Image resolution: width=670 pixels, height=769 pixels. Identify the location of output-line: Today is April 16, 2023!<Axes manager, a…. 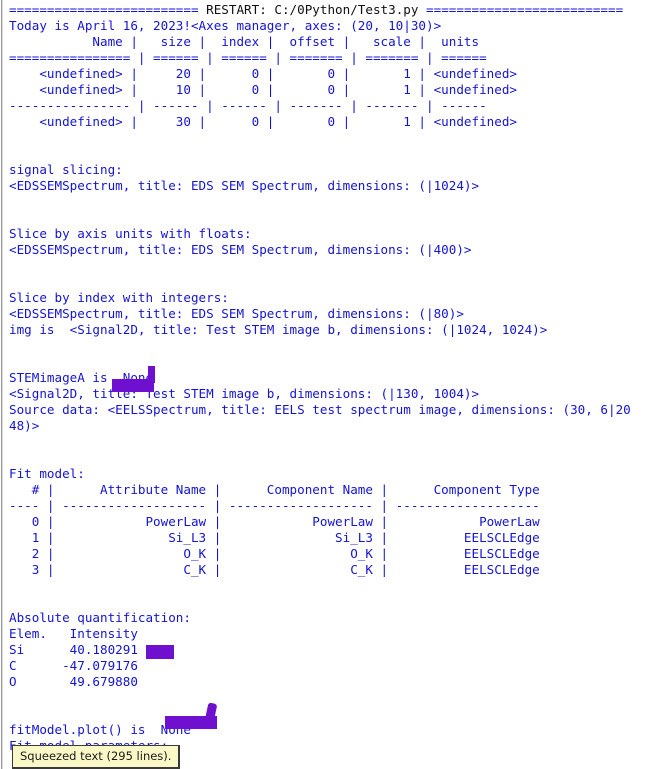
(225, 25).